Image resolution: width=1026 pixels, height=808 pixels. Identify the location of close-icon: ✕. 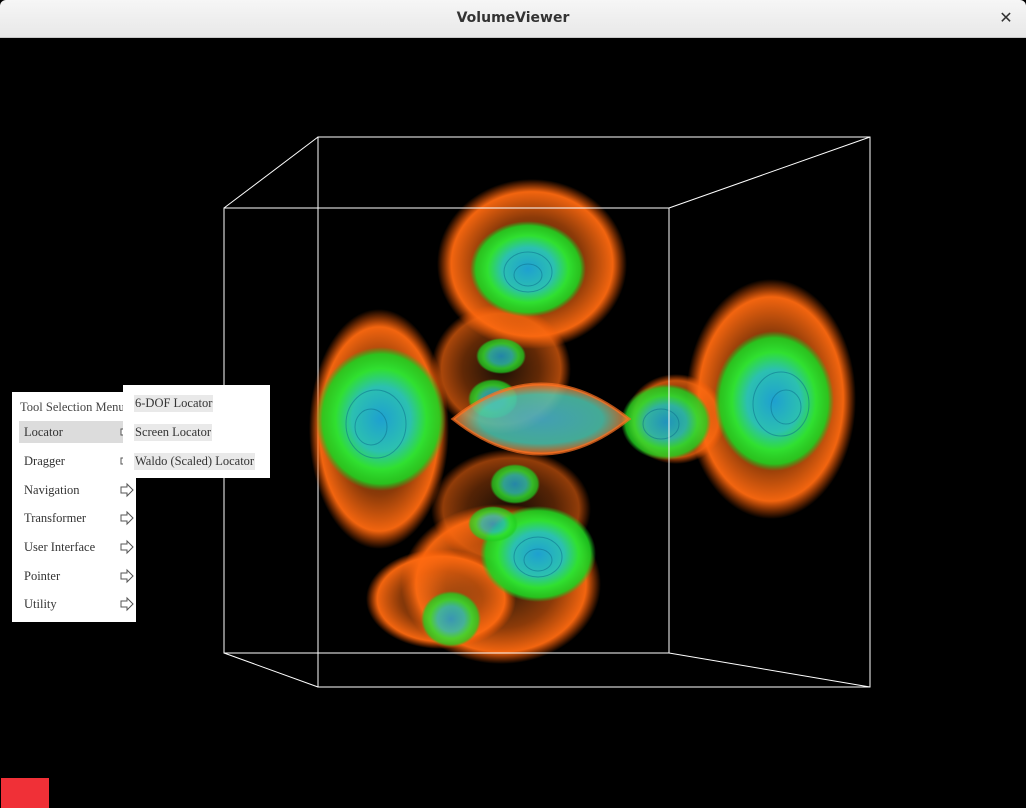
(1006, 18).